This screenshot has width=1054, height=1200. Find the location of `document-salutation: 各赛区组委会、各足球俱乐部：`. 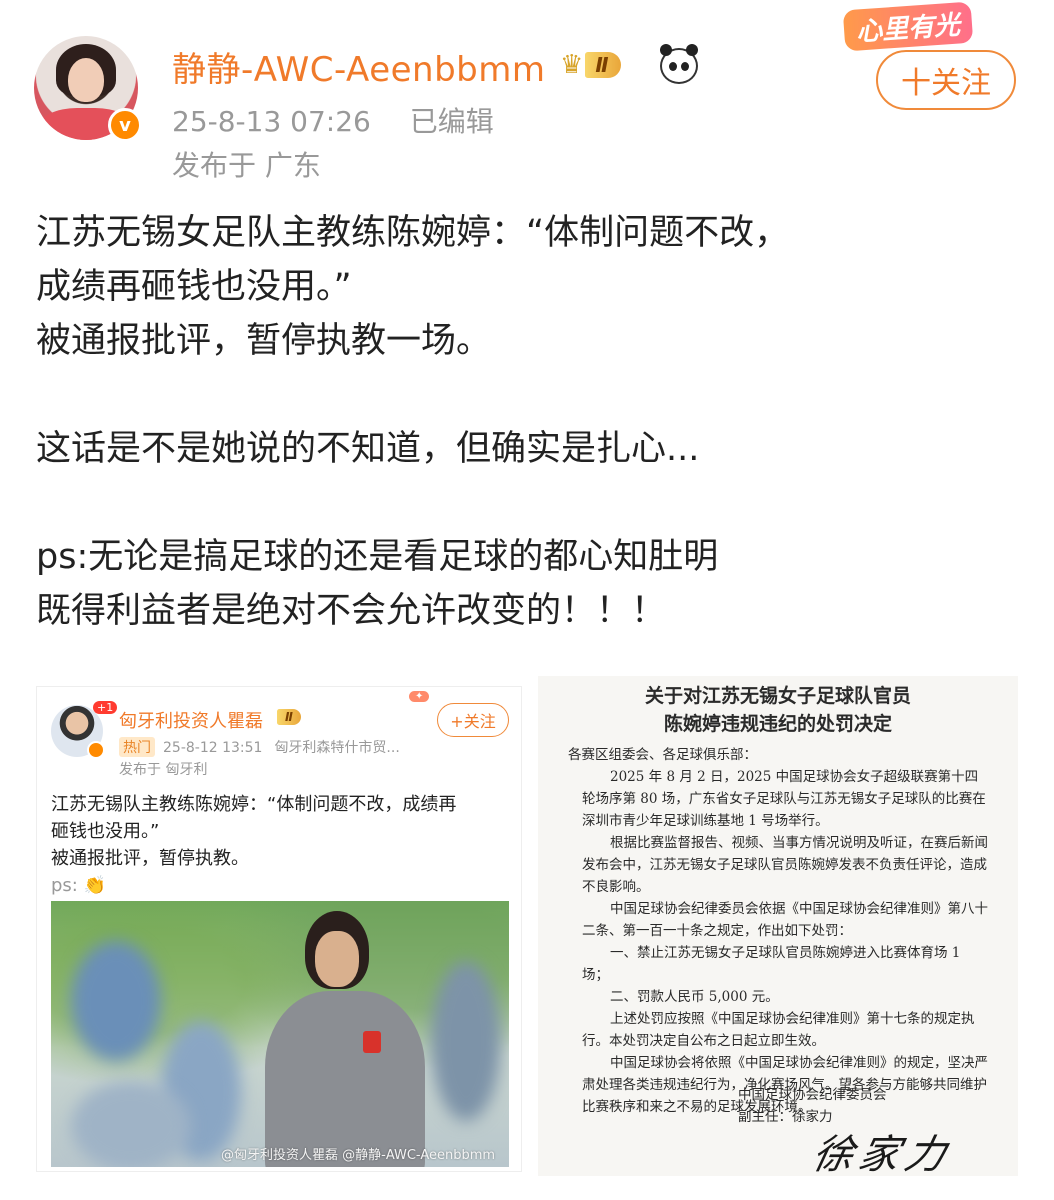

document-salutation: 各赛区组委会、各足球俱乐部： is located at coordinates (662, 755).